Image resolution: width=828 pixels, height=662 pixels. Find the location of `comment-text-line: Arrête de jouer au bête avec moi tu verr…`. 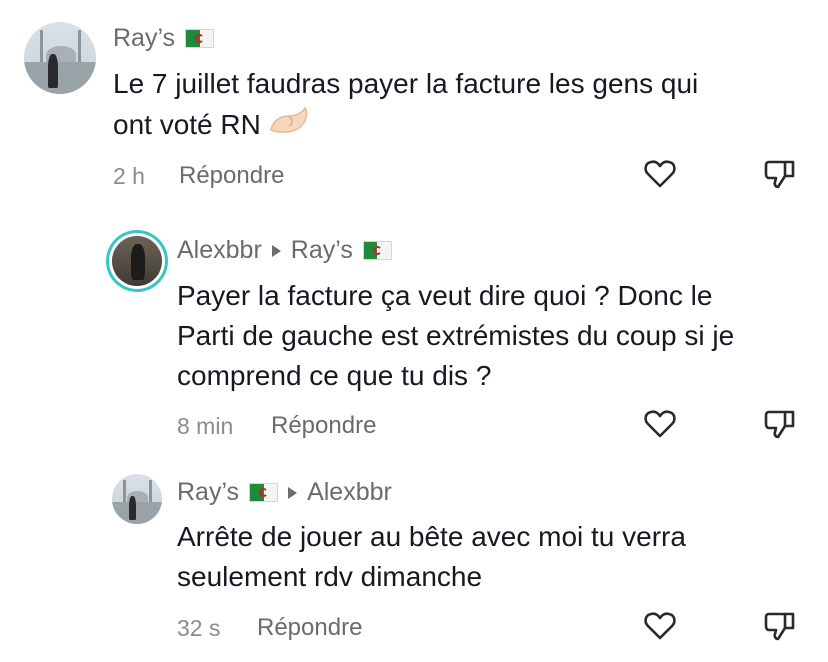

comment-text-line: Arrête de jouer au bête avec moi tu verr… is located at coordinates (431, 536).